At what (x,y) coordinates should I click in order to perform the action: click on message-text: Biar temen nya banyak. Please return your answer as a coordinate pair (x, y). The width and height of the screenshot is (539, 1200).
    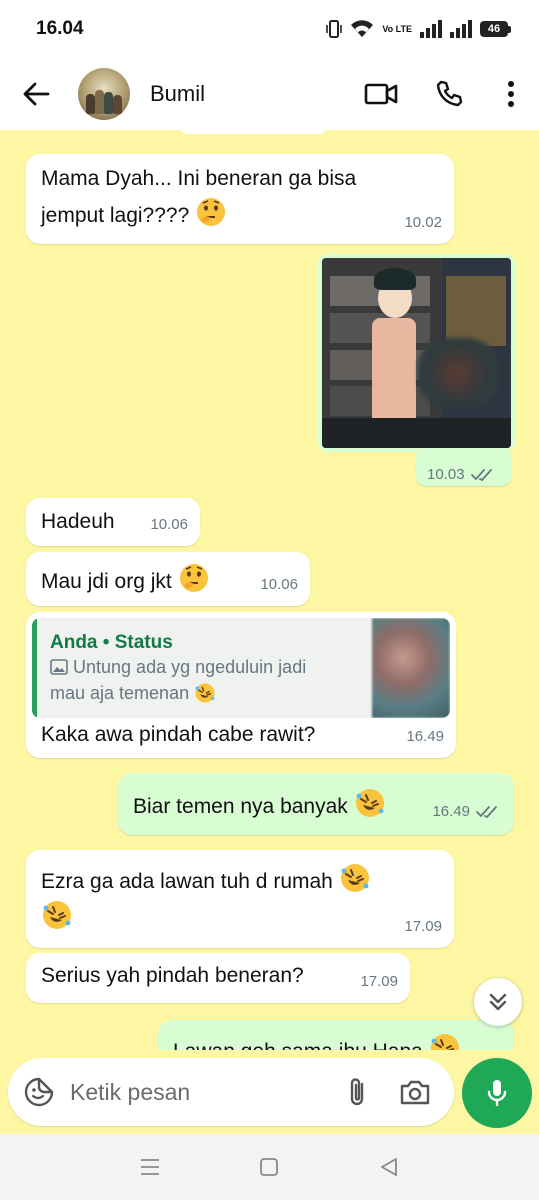
    Looking at the image, I should click on (259, 805).